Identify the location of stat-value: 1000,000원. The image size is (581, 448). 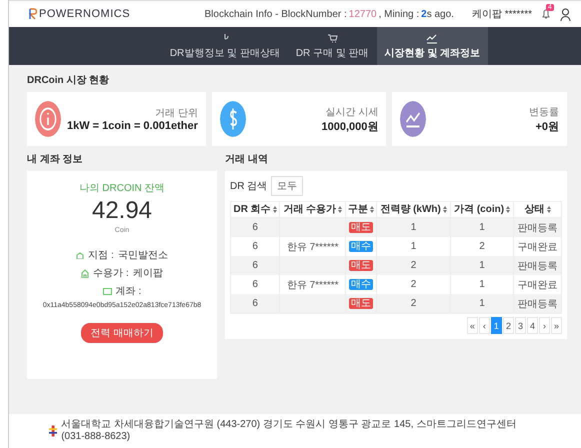
(350, 127).